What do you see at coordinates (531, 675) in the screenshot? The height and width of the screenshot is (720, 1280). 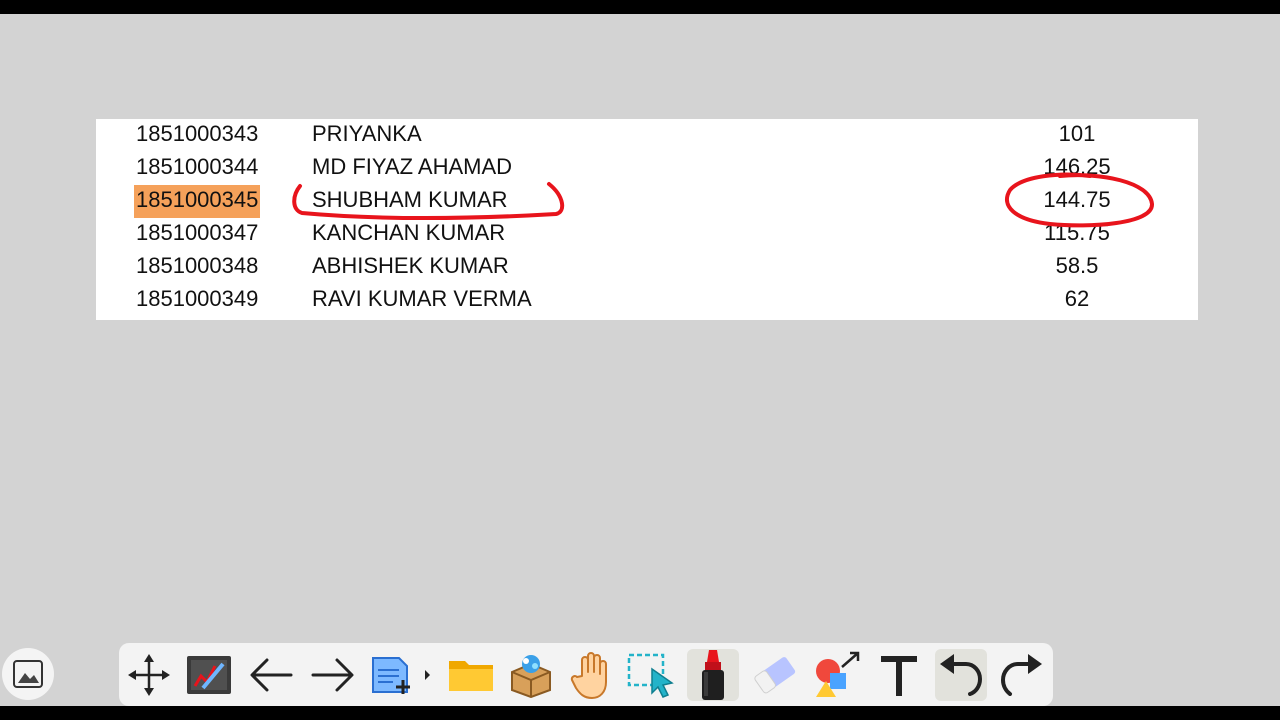 I see `resource-box-icon` at bounding box center [531, 675].